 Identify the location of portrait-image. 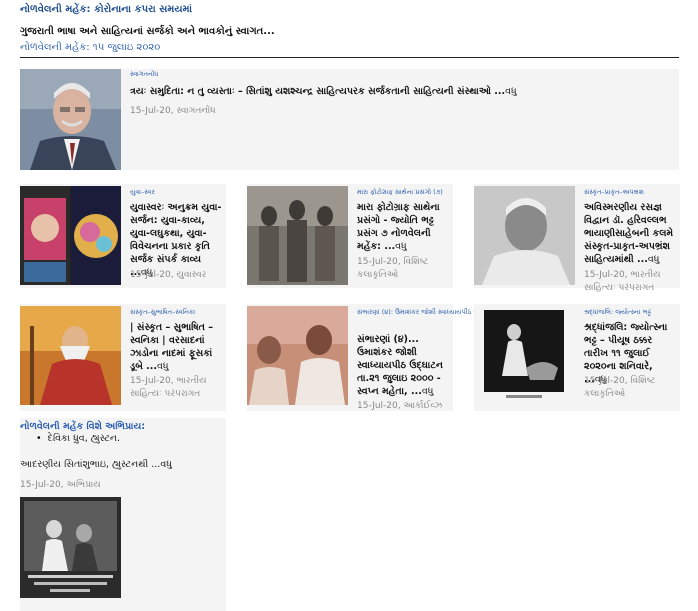
(70, 119).